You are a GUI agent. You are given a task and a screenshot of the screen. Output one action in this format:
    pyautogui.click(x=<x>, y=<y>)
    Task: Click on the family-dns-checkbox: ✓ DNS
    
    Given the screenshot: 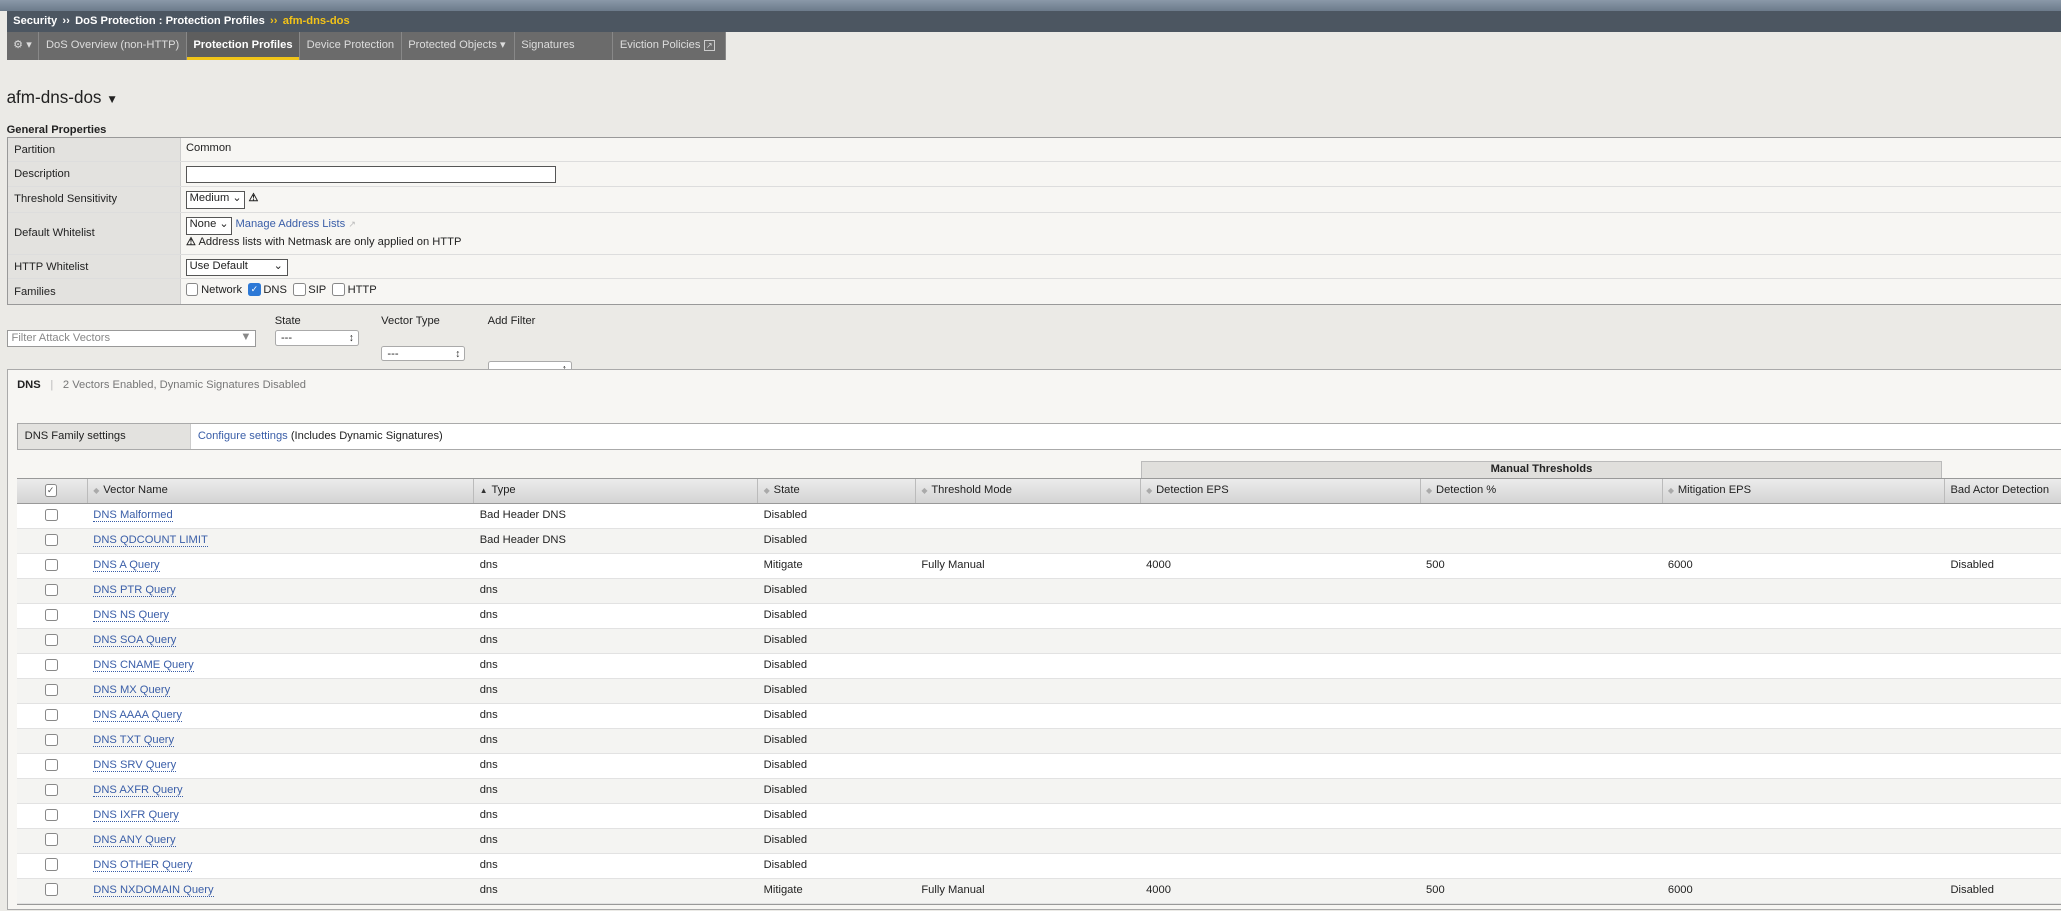 What is the action you would take?
    pyautogui.click(x=267, y=289)
    